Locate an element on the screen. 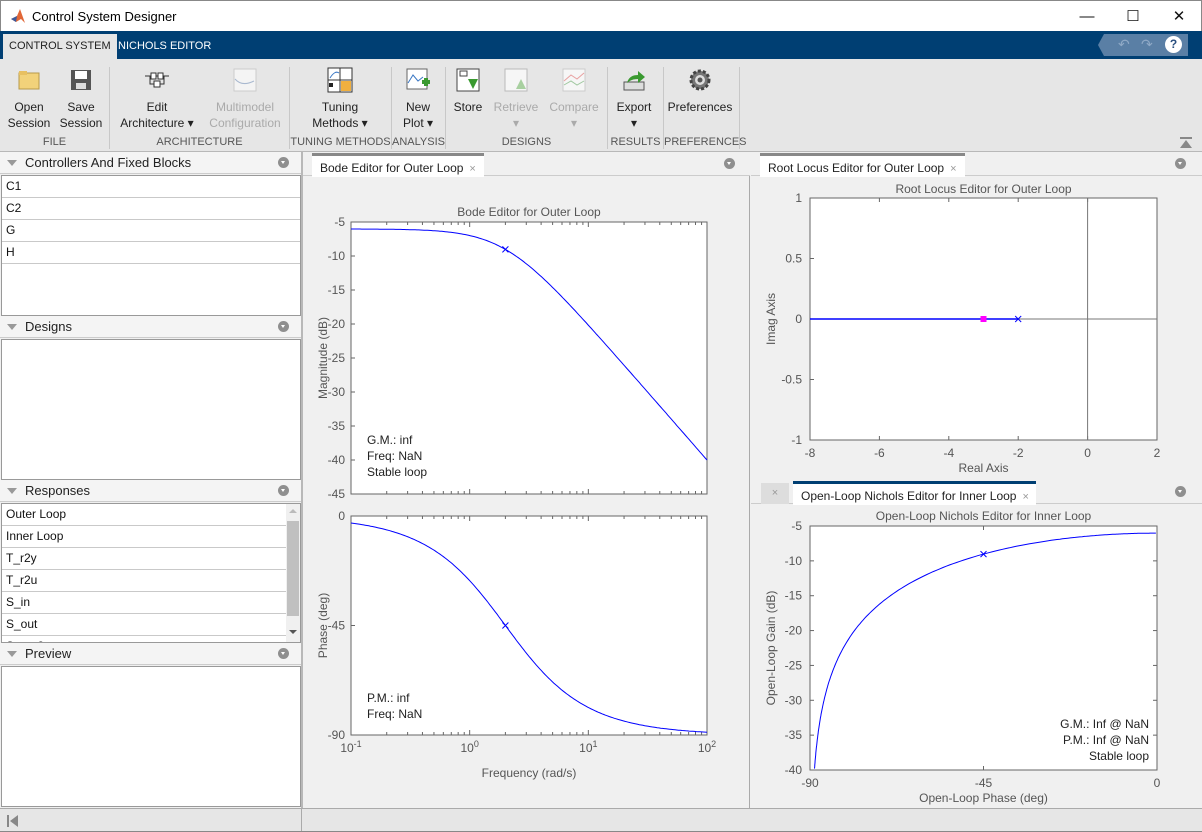 Image resolution: width=1202 pixels, height=832 pixels. scrollbar-thumb is located at coordinates (293, 568).